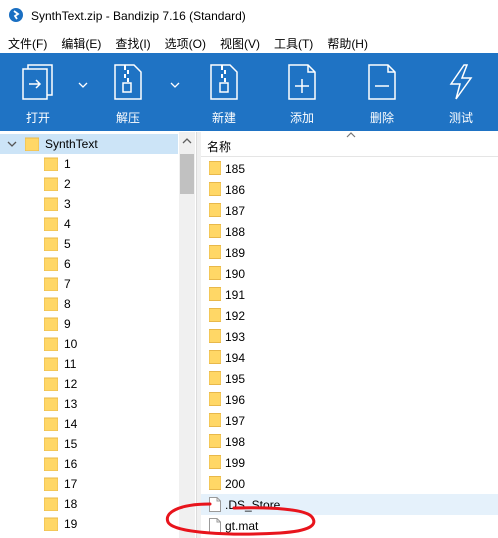 This screenshot has width=498, height=538. What do you see at coordinates (184, 42) in the screenshot?
I see `menu-options: 选项(O)` at bounding box center [184, 42].